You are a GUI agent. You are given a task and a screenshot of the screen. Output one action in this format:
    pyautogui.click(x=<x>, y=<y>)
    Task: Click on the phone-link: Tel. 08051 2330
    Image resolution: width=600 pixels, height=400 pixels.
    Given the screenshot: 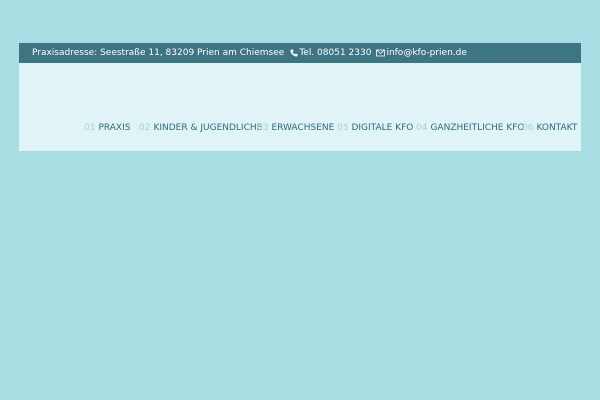 What is the action you would take?
    pyautogui.click(x=335, y=53)
    